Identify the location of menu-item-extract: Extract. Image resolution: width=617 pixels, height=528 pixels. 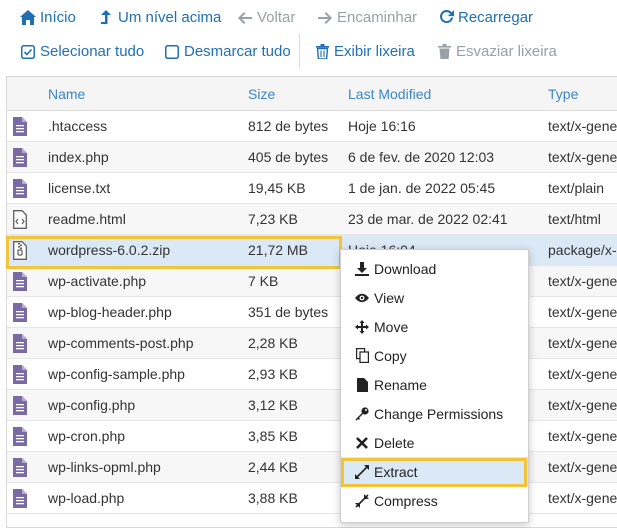
(434, 471).